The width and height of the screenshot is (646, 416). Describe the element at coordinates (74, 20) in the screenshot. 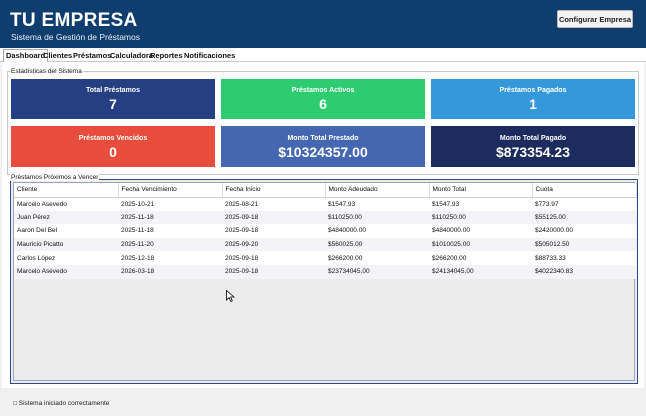

I see `company-title: TU EMPRESA` at that location.